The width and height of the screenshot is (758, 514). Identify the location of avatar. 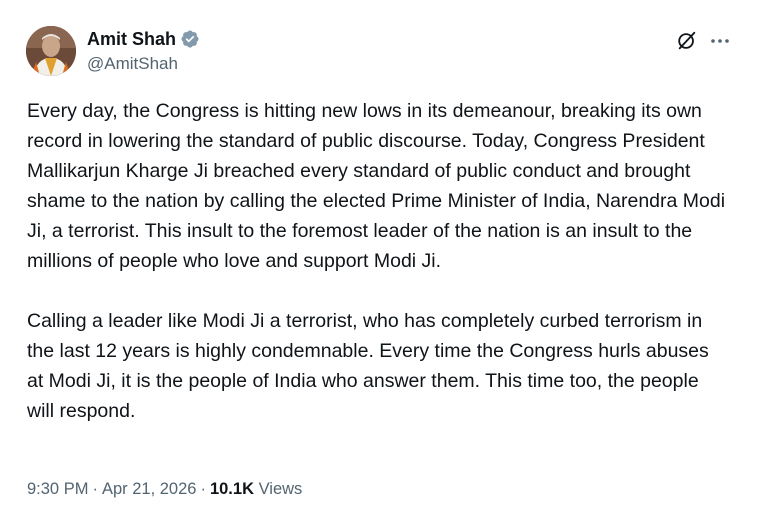
(51, 51).